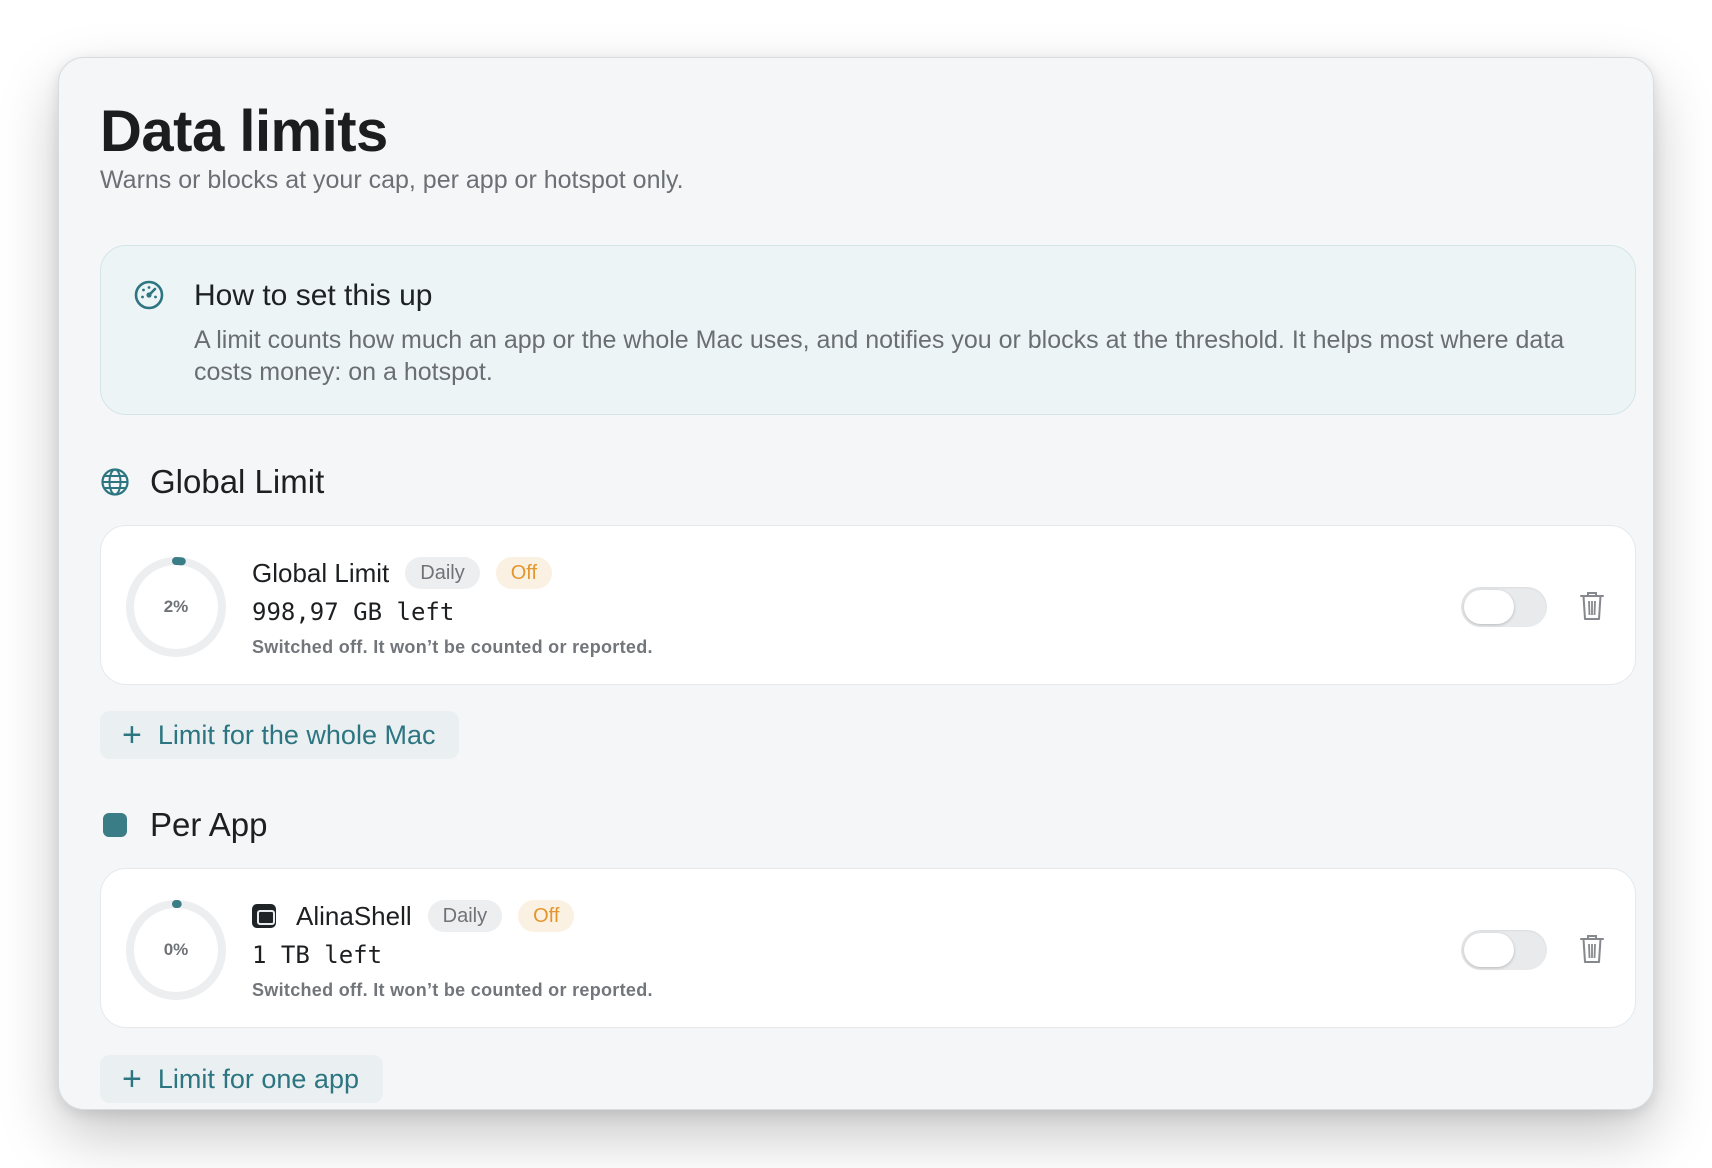 Image resolution: width=1712 pixels, height=1168 pixels. I want to click on amount-left: 1 TB left, so click(317, 955).